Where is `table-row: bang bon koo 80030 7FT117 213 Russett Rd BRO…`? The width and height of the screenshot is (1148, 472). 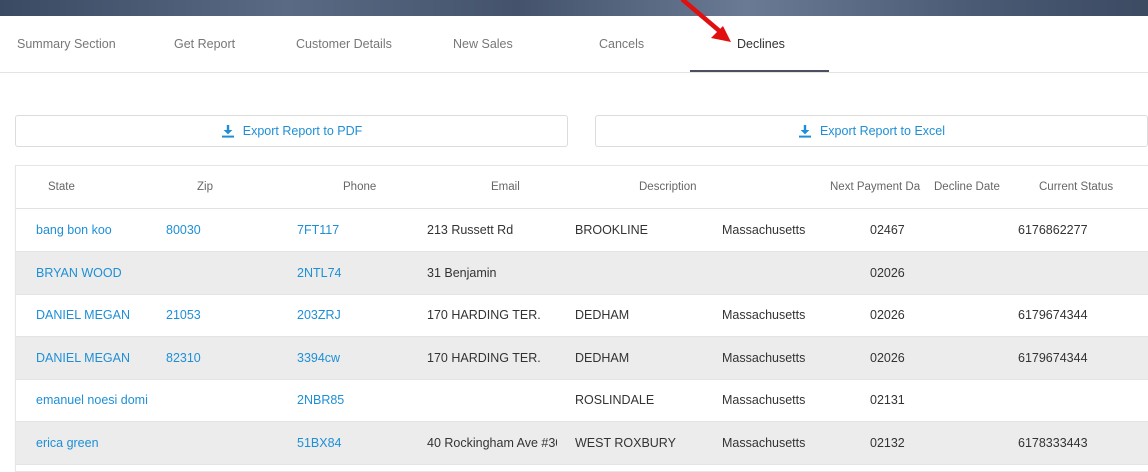
table-row: bang bon koo 80030 7FT117 213 Russett Rd BRO… is located at coordinates (582, 230).